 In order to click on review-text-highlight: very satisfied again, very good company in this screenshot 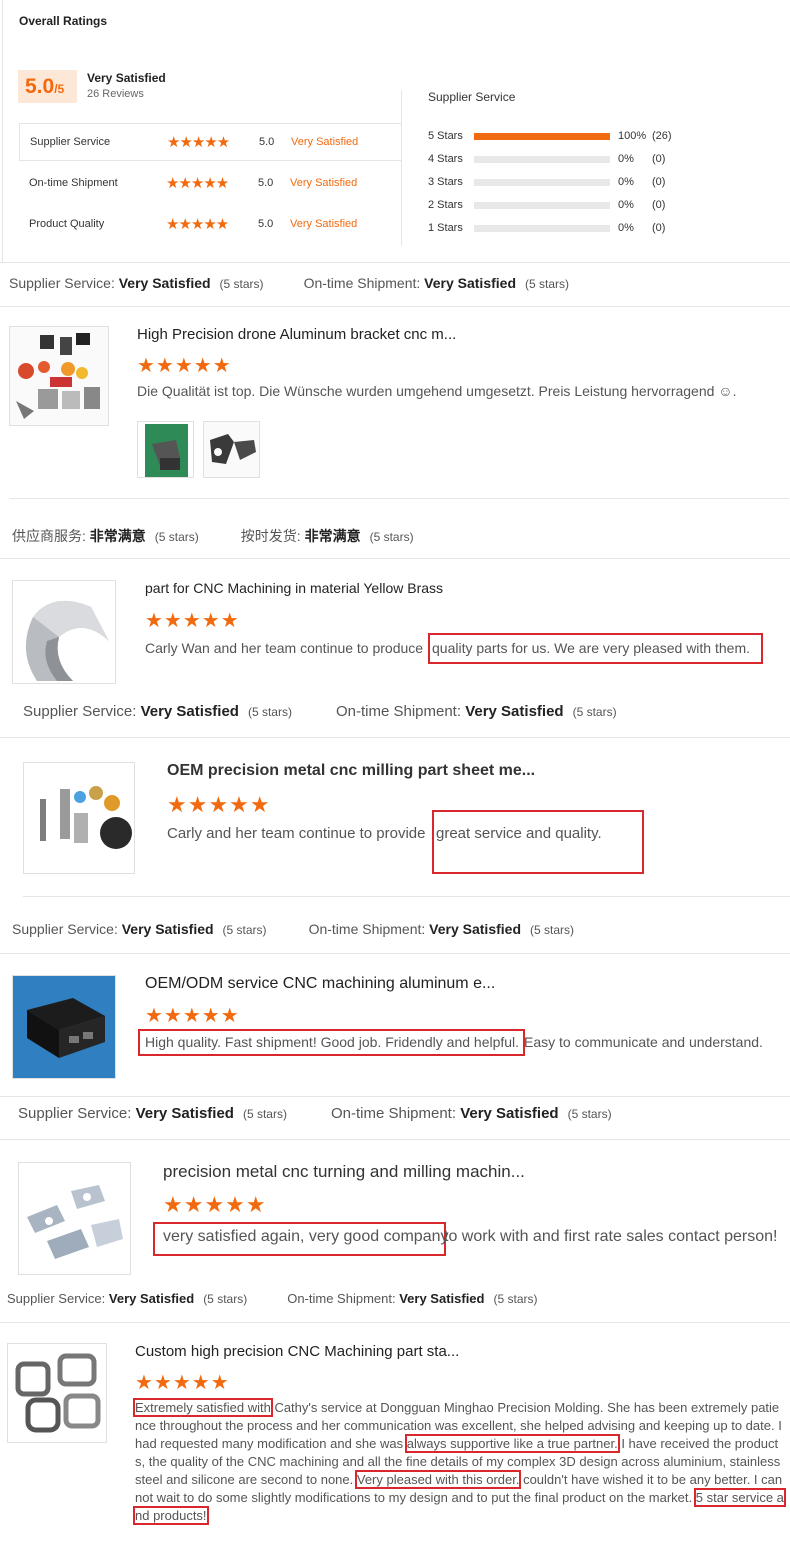, I will do `click(306, 1236)`.